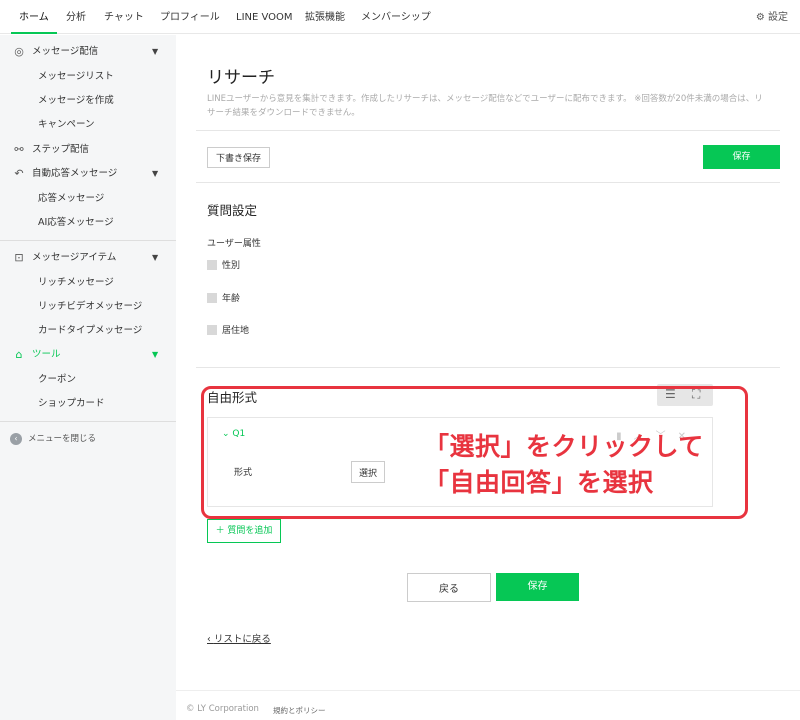 This screenshot has height=720, width=800. I want to click on annotation-callout: 「選択」をクリックして 「自由回答」を選択, so click(564, 465).